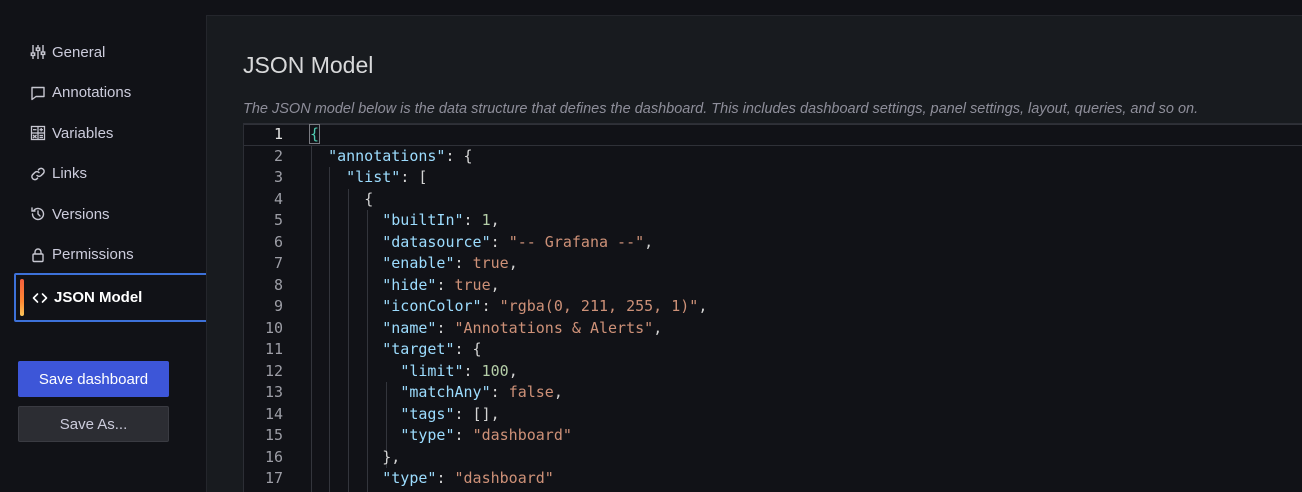 This screenshot has width=1302, height=492. Describe the element at coordinates (441, 284) in the screenshot. I see `code-line: "hide": true,` at that location.